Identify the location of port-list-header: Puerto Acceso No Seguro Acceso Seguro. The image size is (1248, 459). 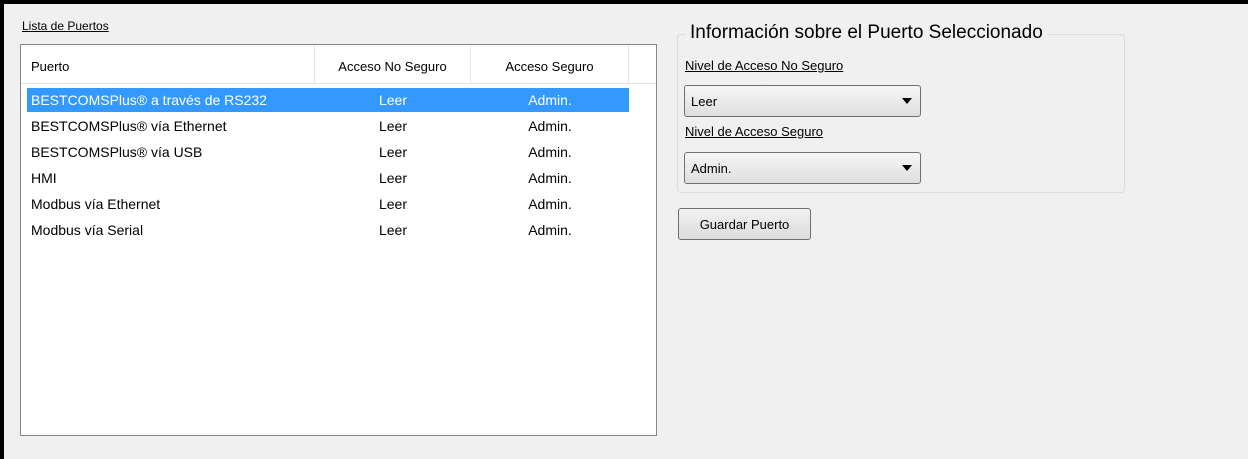
(338, 64).